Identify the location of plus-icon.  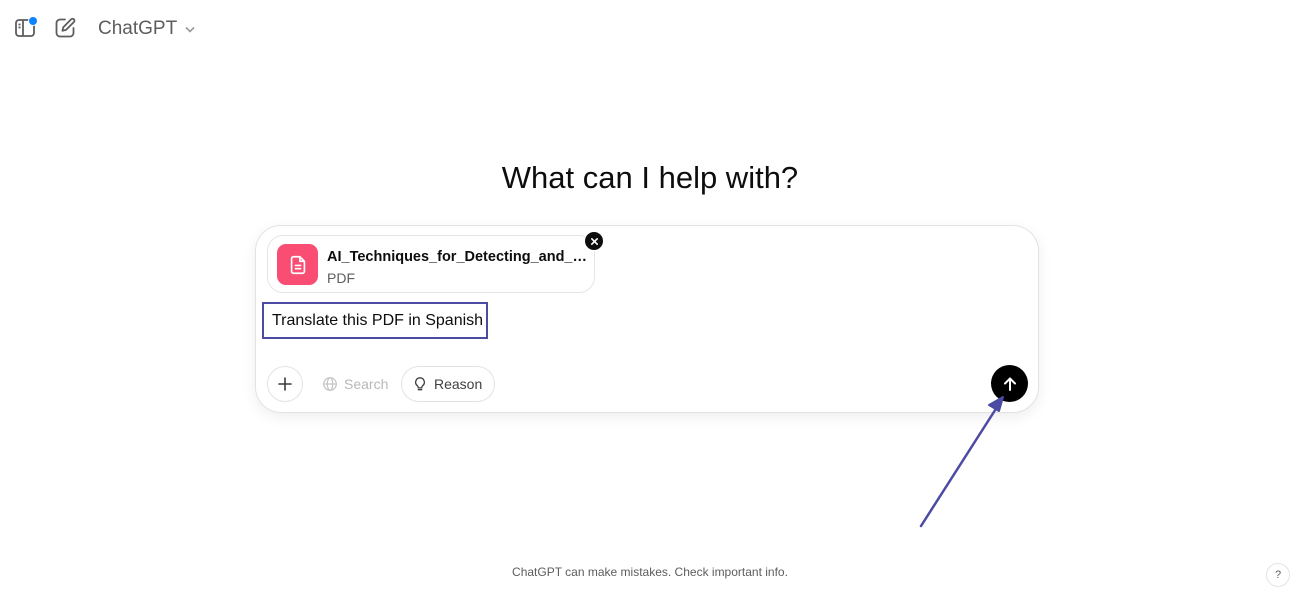
(285, 384).